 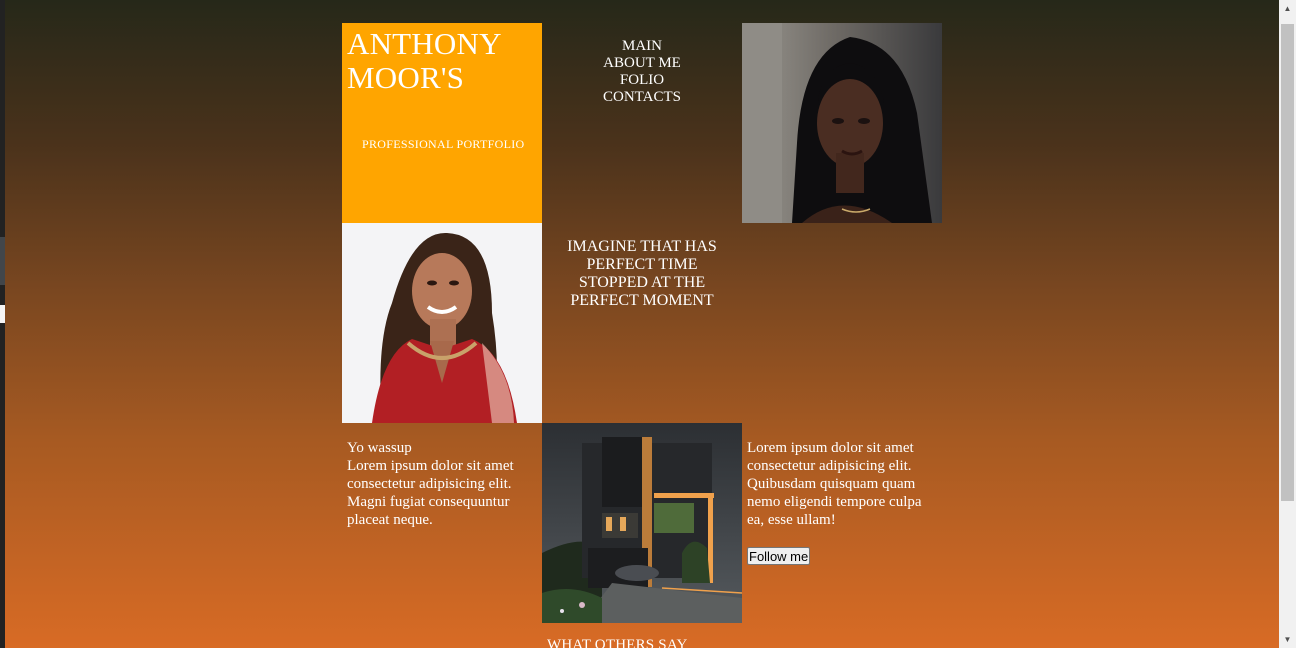 I want to click on what-others-say-heading: WHAT OTHERS SAY, so click(x=617, y=642).